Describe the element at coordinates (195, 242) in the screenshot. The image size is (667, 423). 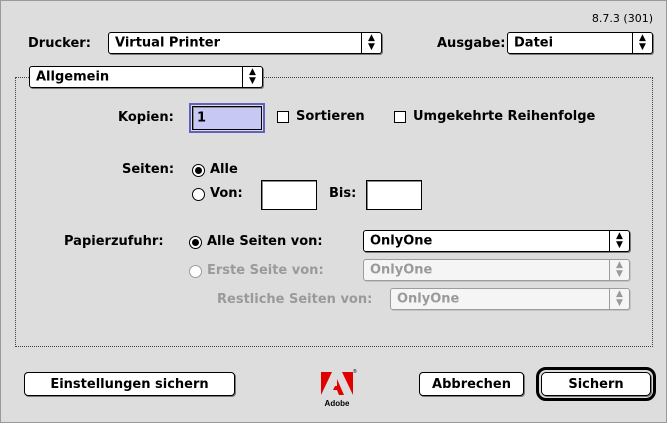
I see `paper-all-pages-radio` at that location.